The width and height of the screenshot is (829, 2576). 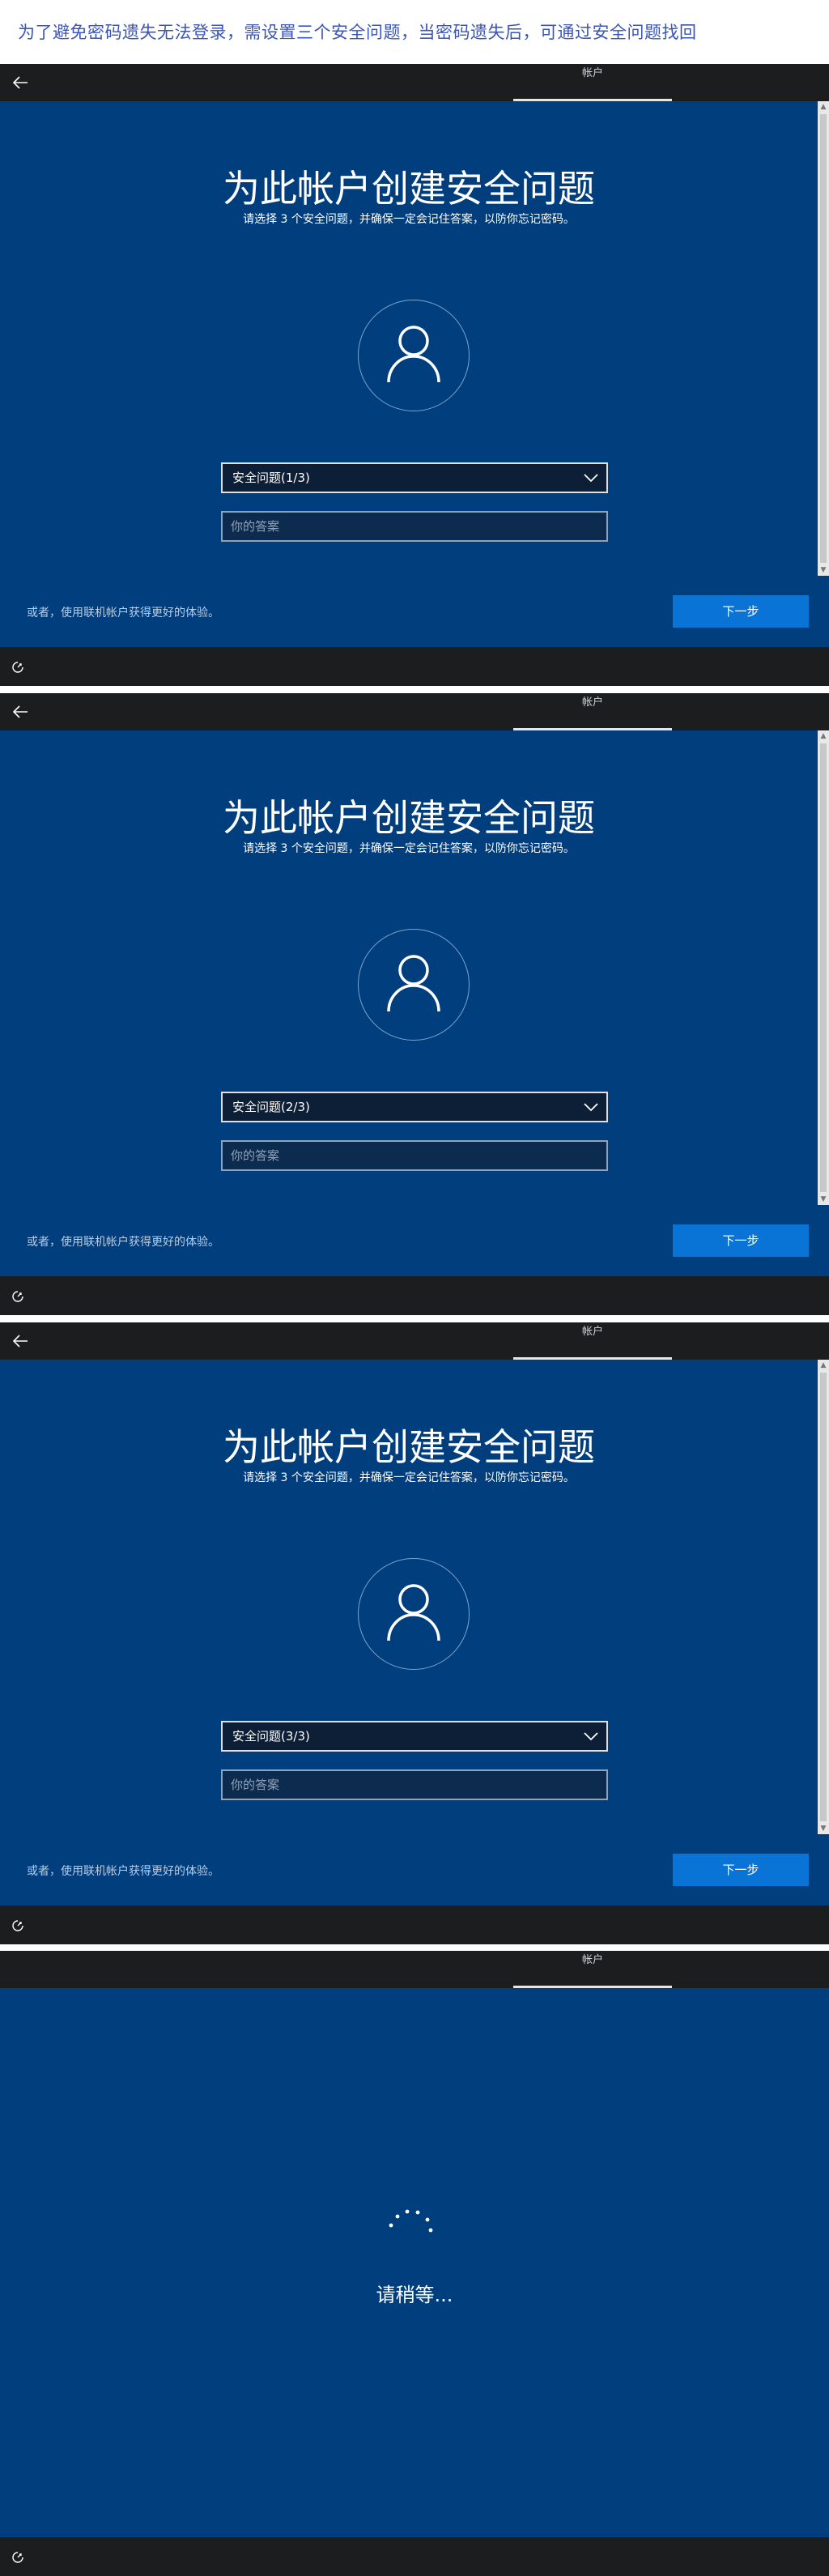 What do you see at coordinates (271, 1736) in the screenshot?
I see `security-question-label: 安全问题(3/3)` at bounding box center [271, 1736].